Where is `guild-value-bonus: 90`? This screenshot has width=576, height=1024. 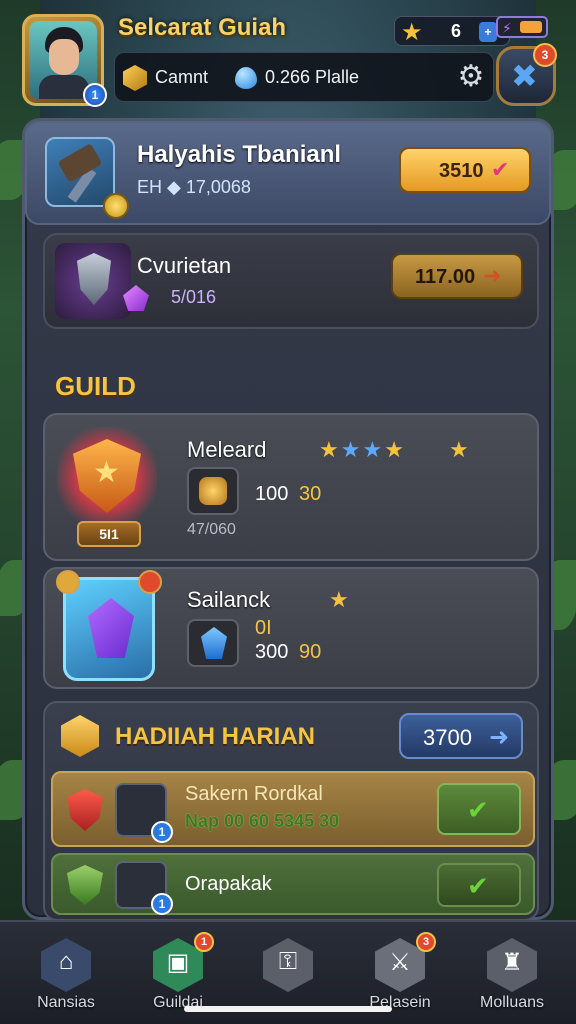
guild-value-bonus: 90 is located at coordinates (310, 652).